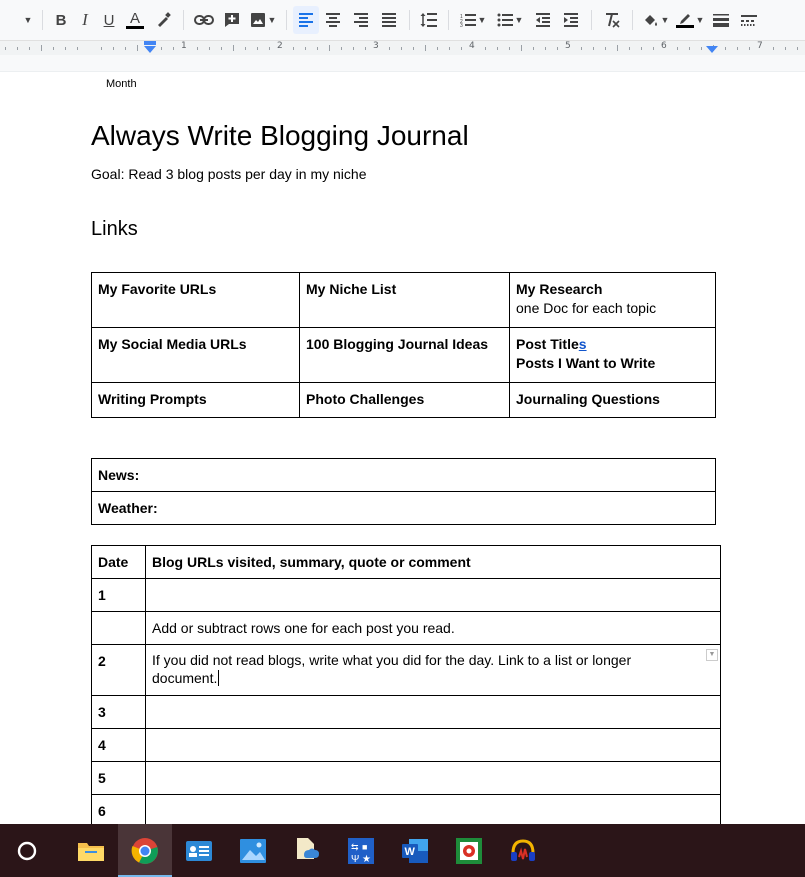 This screenshot has width=805, height=877. I want to click on text-color-icon: A, so click(134, 18).